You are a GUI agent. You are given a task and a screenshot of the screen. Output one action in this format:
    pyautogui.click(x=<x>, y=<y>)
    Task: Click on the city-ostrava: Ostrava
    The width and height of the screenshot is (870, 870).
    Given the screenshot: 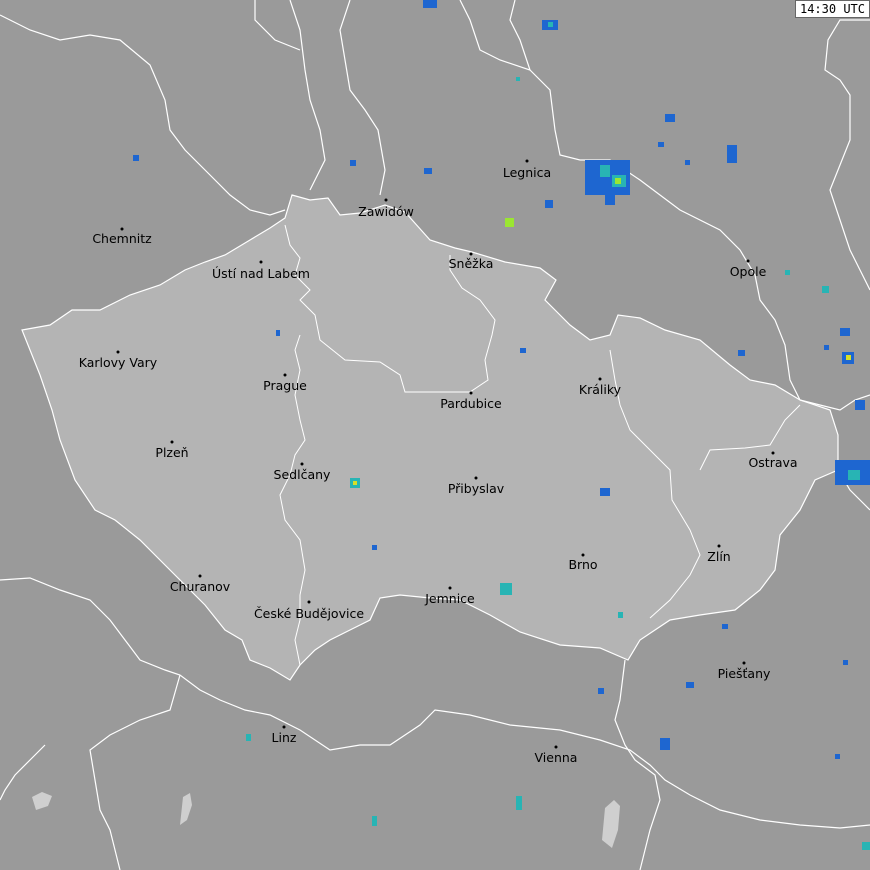 What is the action you would take?
    pyautogui.click(x=773, y=460)
    